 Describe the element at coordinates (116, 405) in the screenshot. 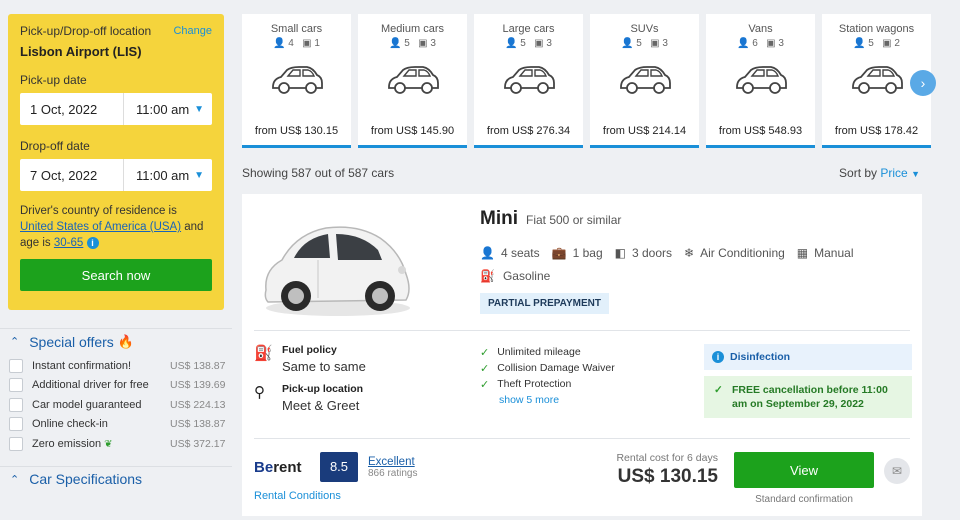

I see `filter-item: Car model guaranteed US$ 224.13` at that location.